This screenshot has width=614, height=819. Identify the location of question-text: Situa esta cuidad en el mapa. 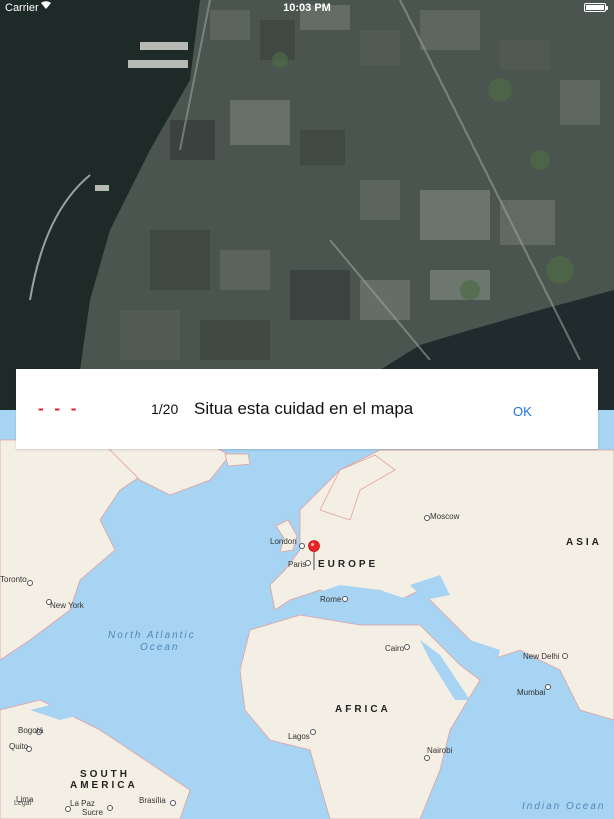
(304, 408).